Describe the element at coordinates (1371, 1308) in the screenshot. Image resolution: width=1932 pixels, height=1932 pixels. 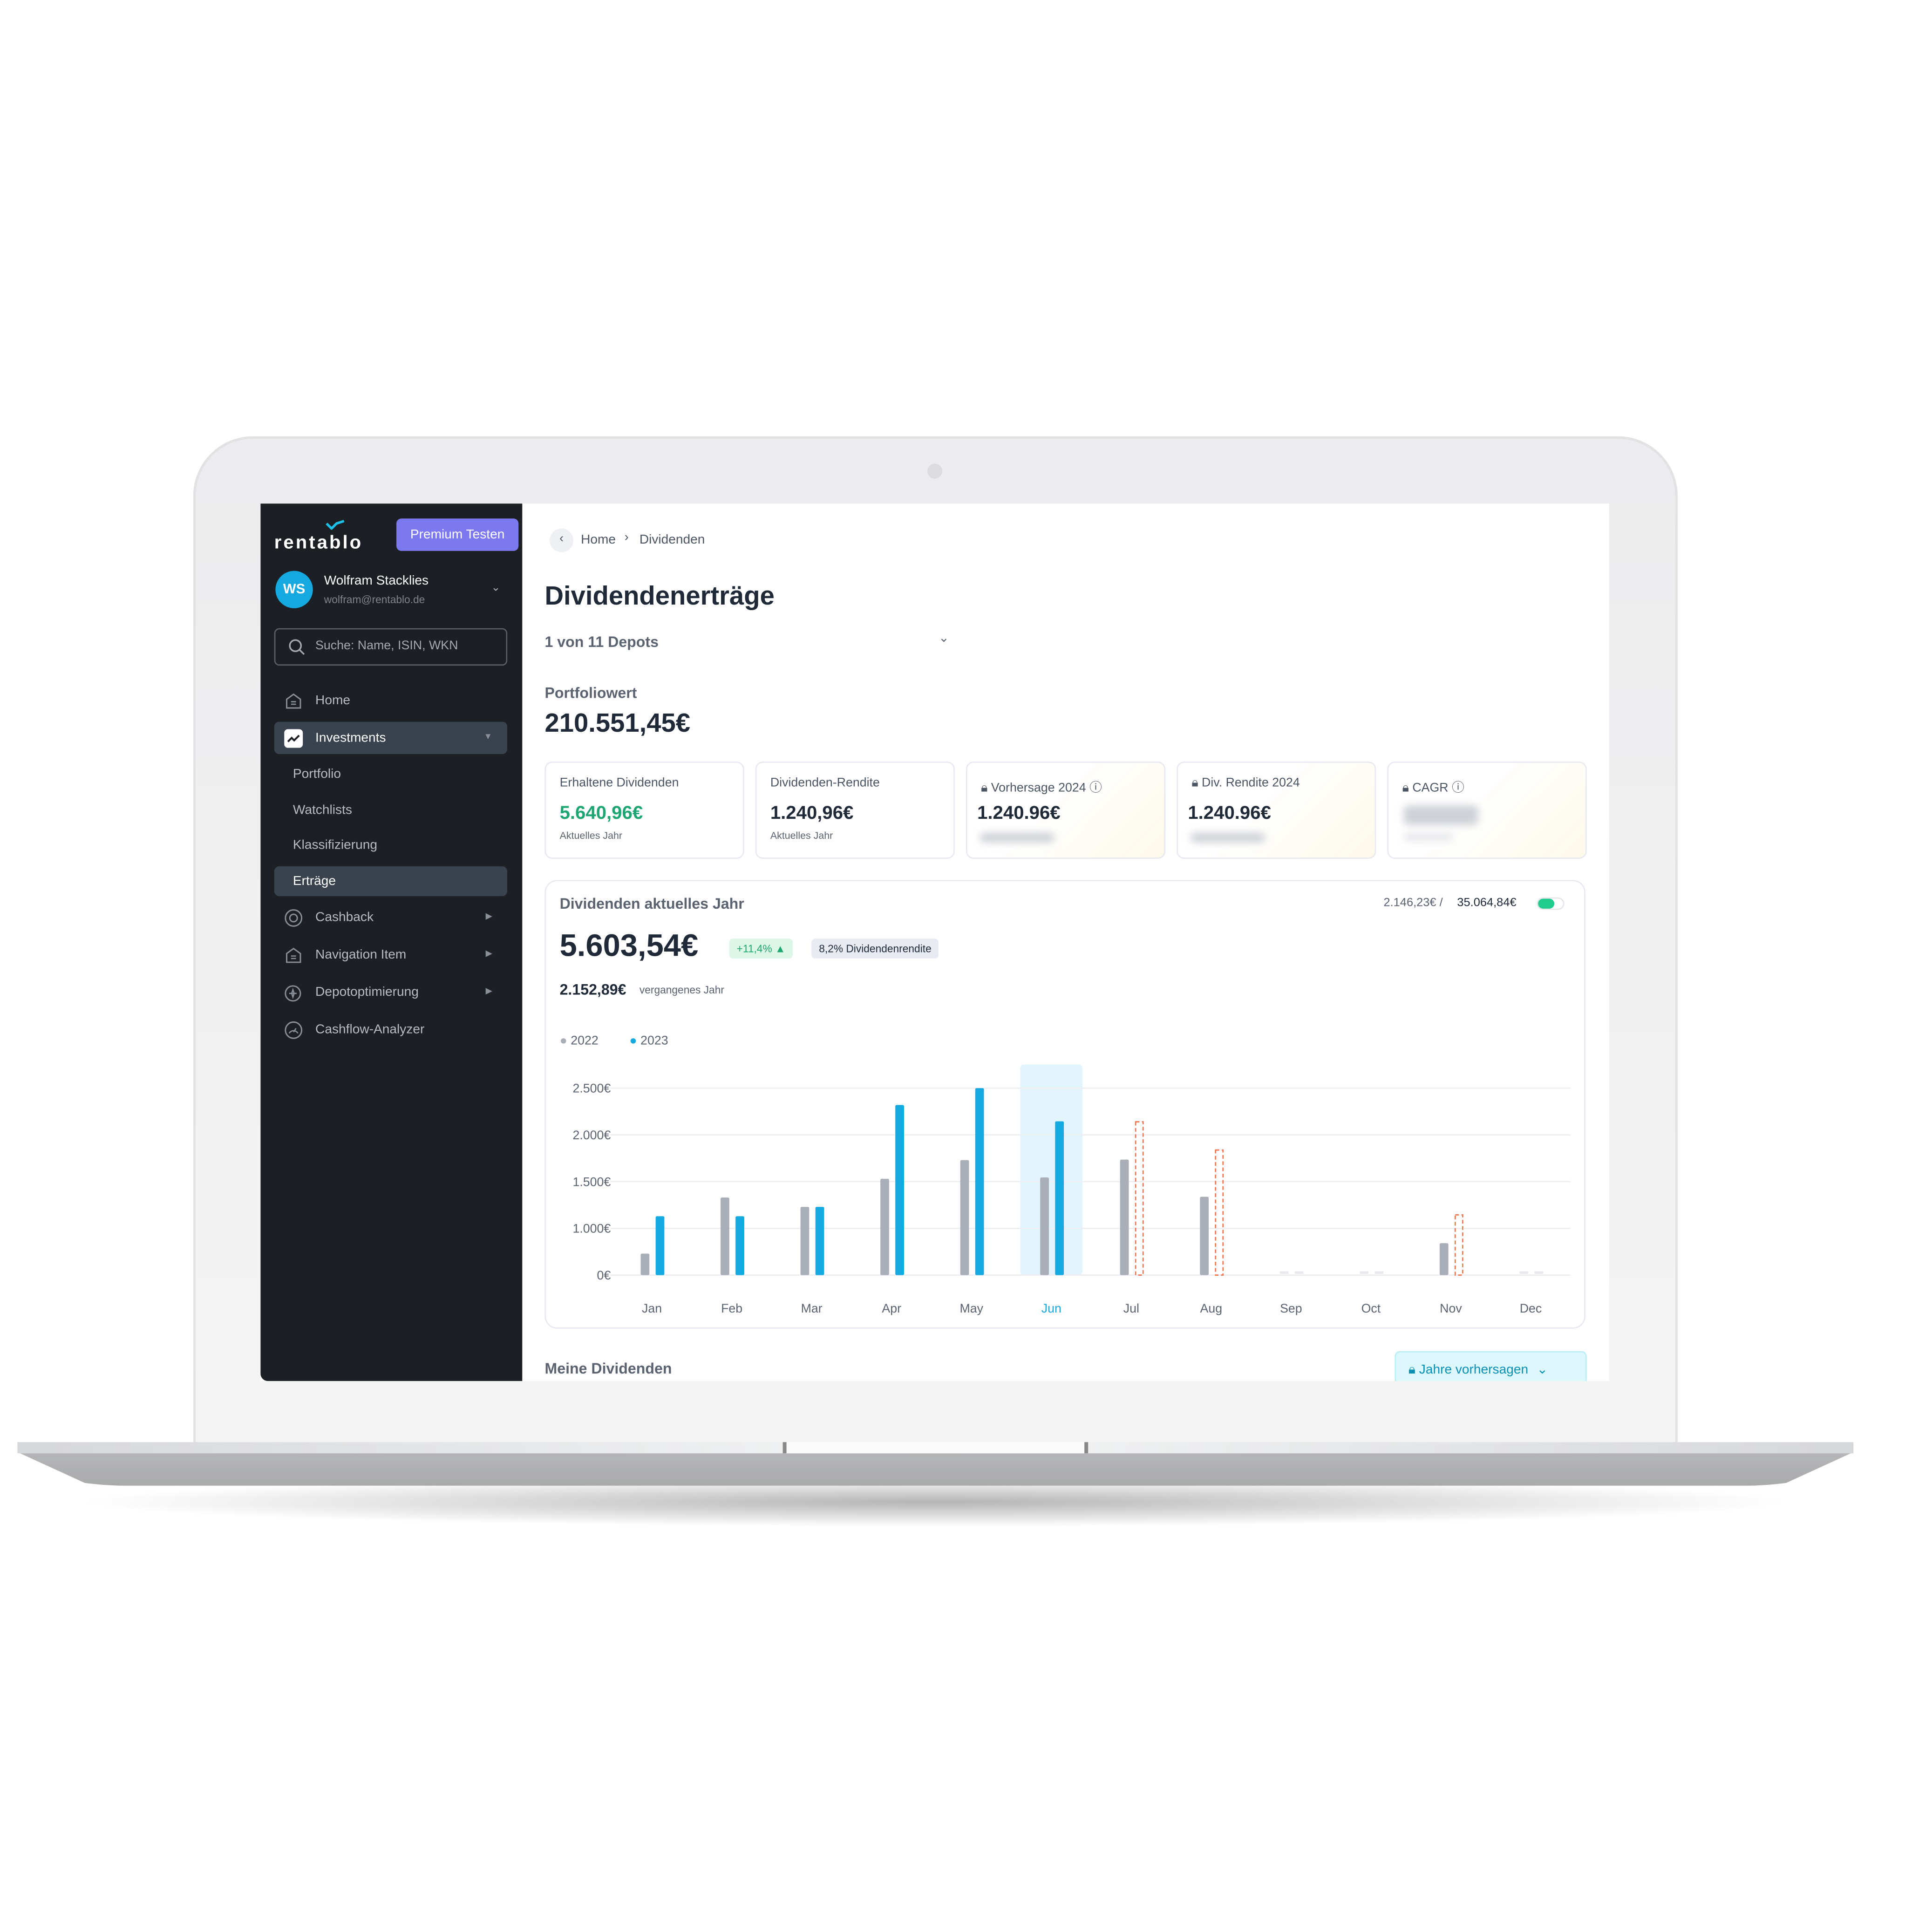
I see `x-tick-label: Oct` at that location.